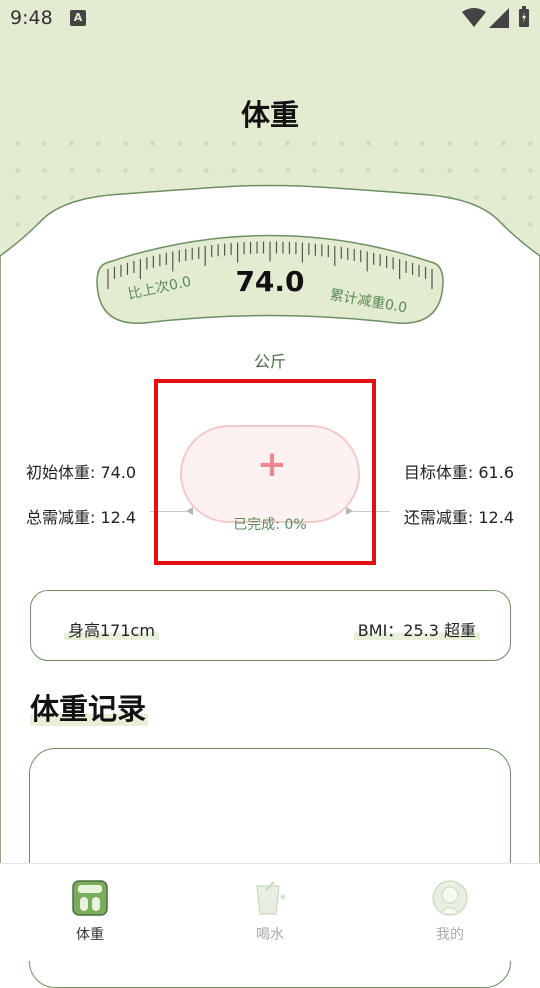 Image resolution: width=540 pixels, height=988 pixels. What do you see at coordinates (31, 18) in the screenshot?
I see `status-time: 9:48` at bounding box center [31, 18].